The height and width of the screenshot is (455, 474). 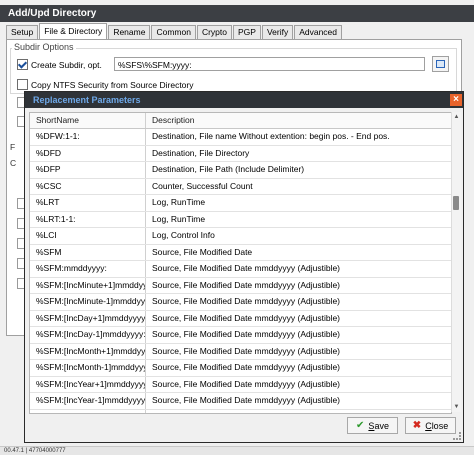 I want to click on subdir-pattern-input: %SFS\%SFM:yyyy:, so click(x=269, y=64).